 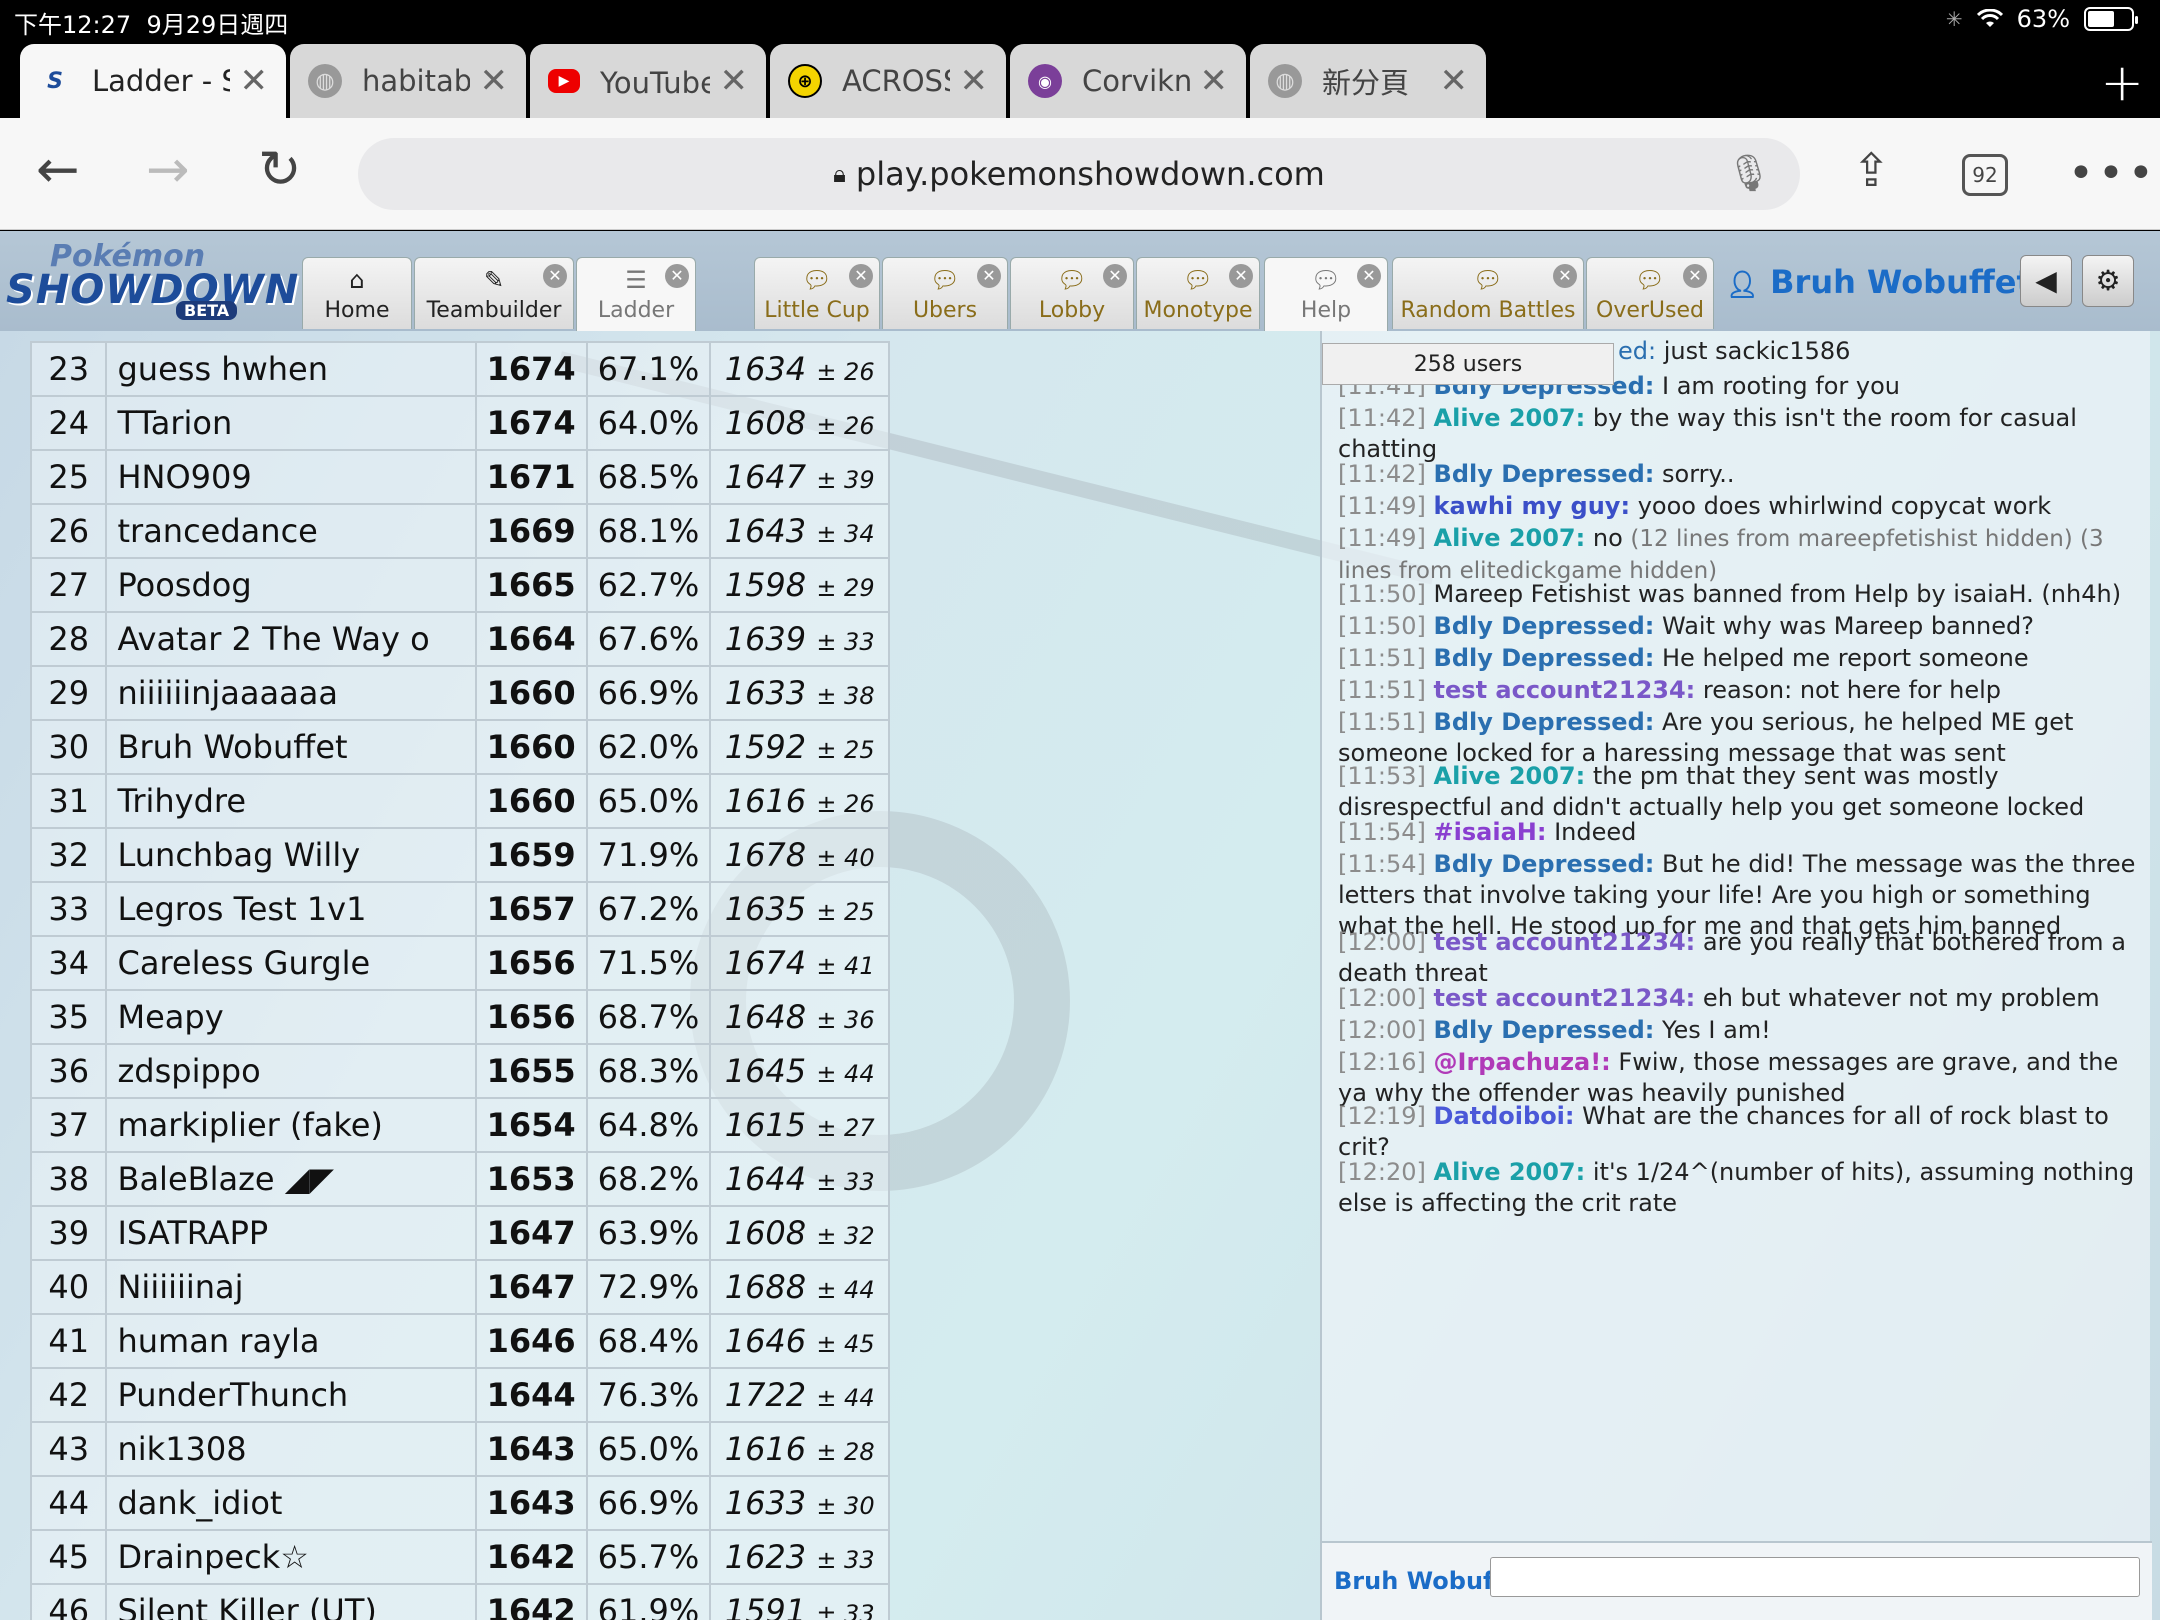 What do you see at coordinates (357, 293) in the screenshot?
I see `tab-home: ⌂ Home` at bounding box center [357, 293].